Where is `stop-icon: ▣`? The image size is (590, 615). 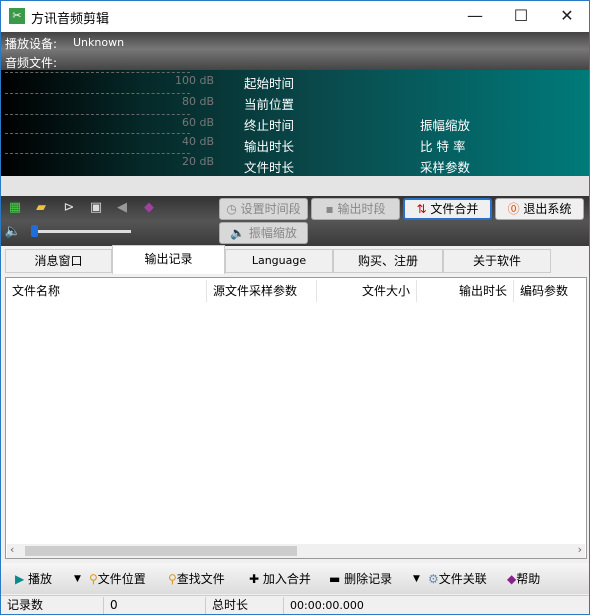 stop-icon: ▣ is located at coordinates (96, 208).